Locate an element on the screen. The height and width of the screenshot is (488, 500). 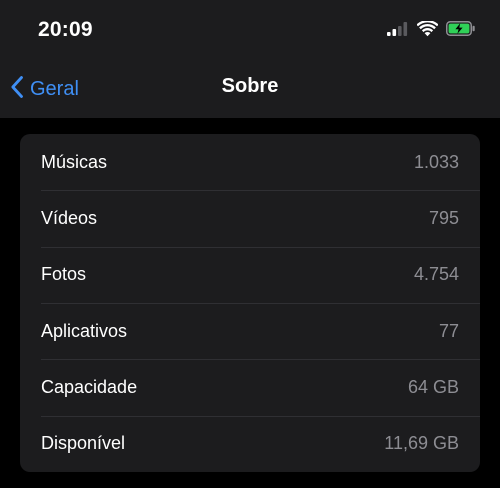
list-item-aplicativos: Aplicativos 77 is located at coordinates (250, 330).